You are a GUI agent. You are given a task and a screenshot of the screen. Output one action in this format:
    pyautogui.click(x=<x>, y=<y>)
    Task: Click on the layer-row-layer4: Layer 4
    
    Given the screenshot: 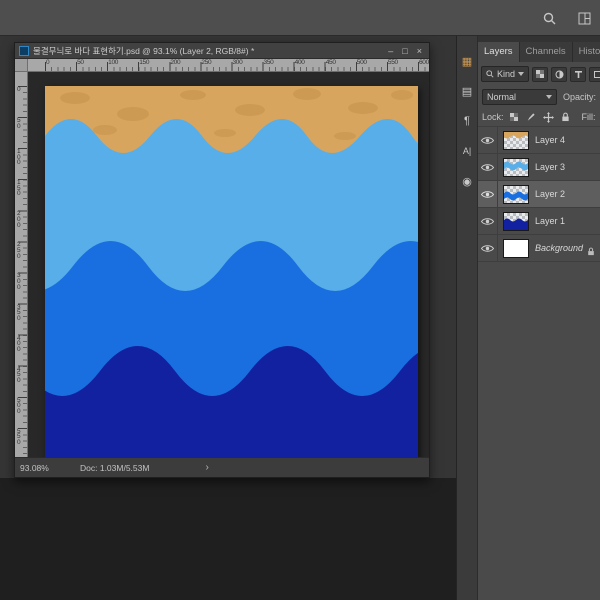 What is the action you would take?
    pyautogui.click(x=539, y=140)
    